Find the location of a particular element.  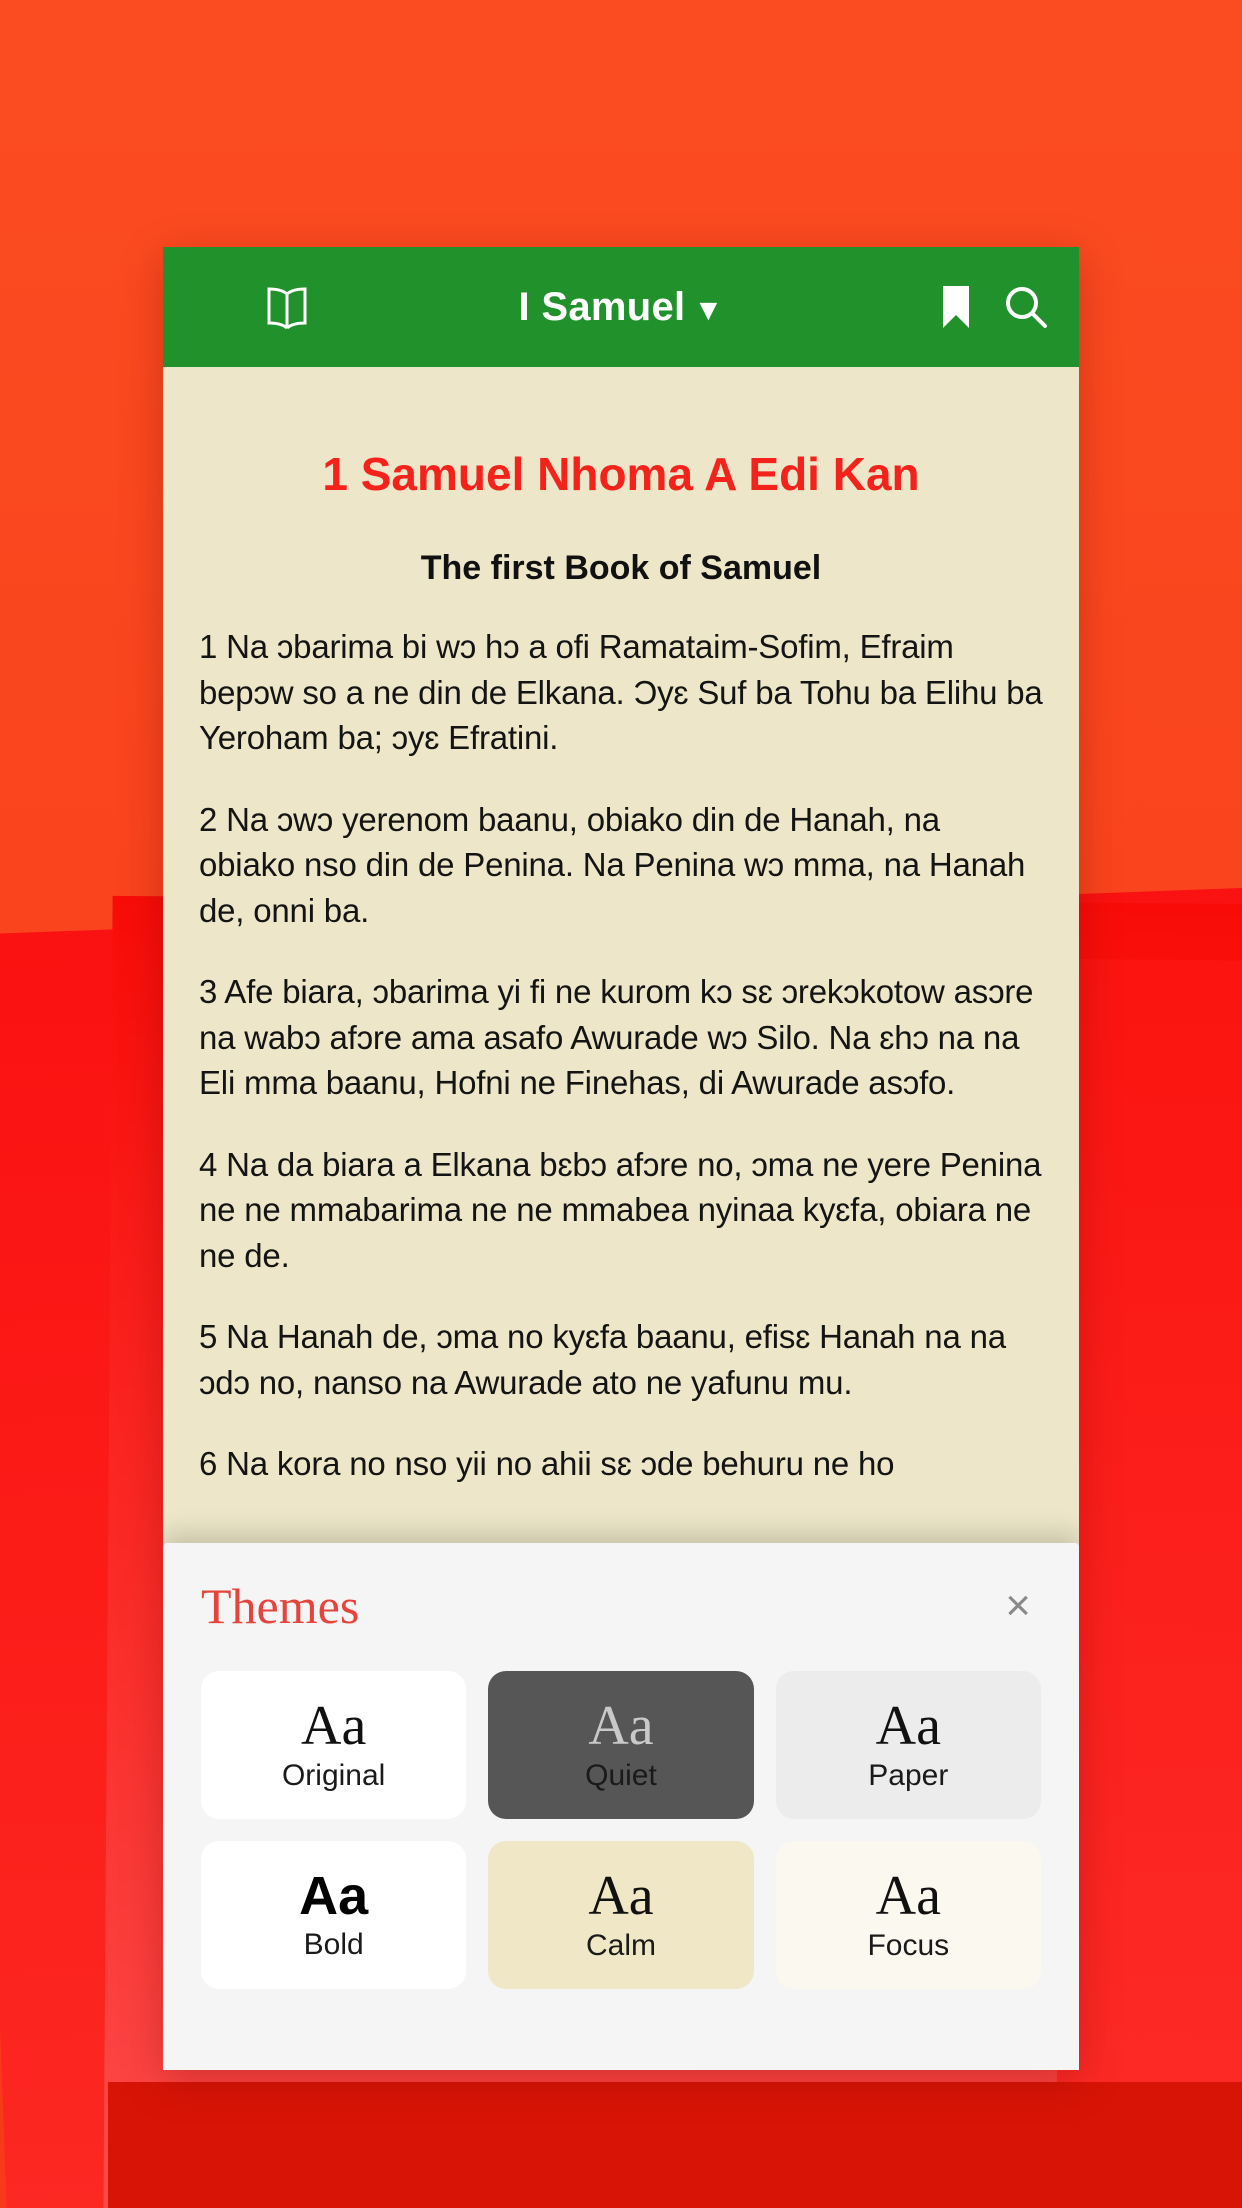

hamburger-menu-icon is located at coordinates (215, 307).